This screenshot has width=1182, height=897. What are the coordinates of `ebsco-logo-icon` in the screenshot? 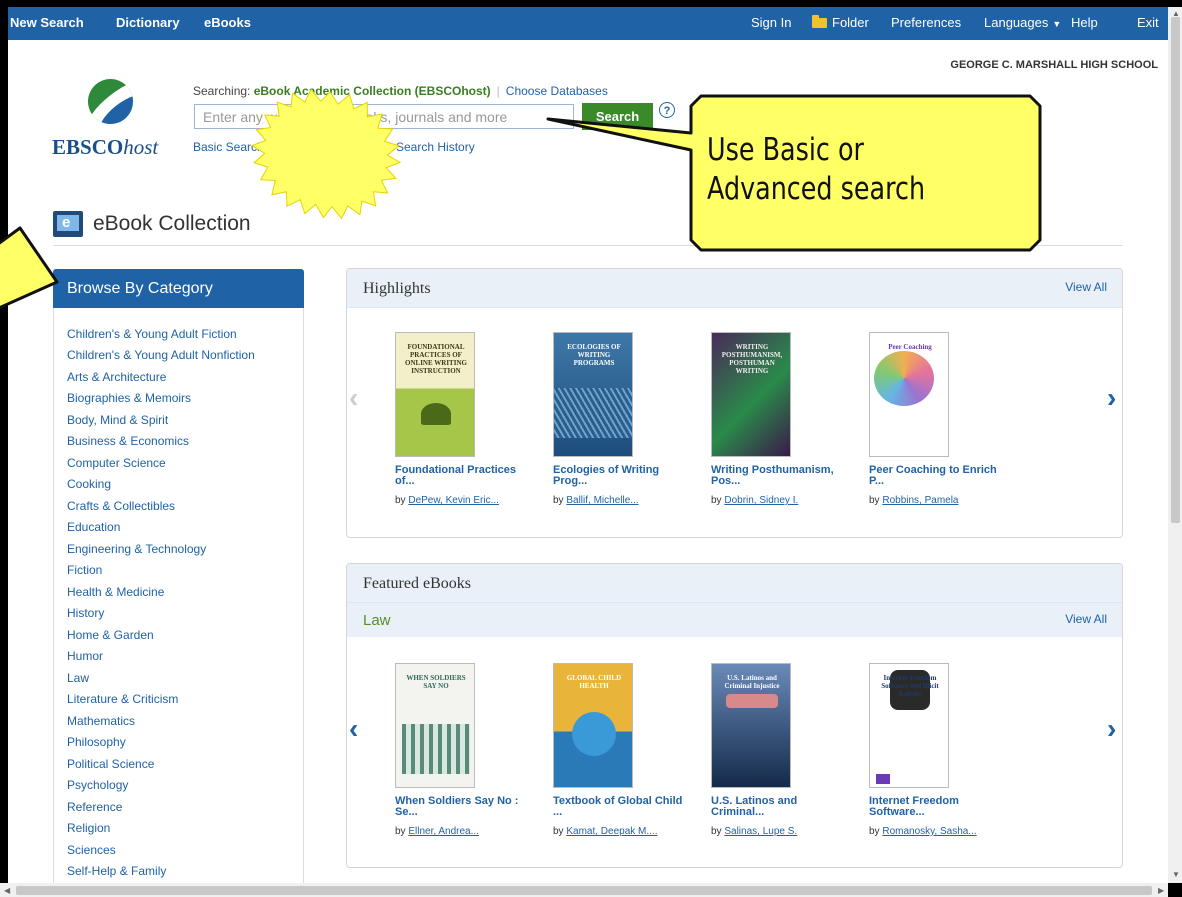 It's located at (110, 101).